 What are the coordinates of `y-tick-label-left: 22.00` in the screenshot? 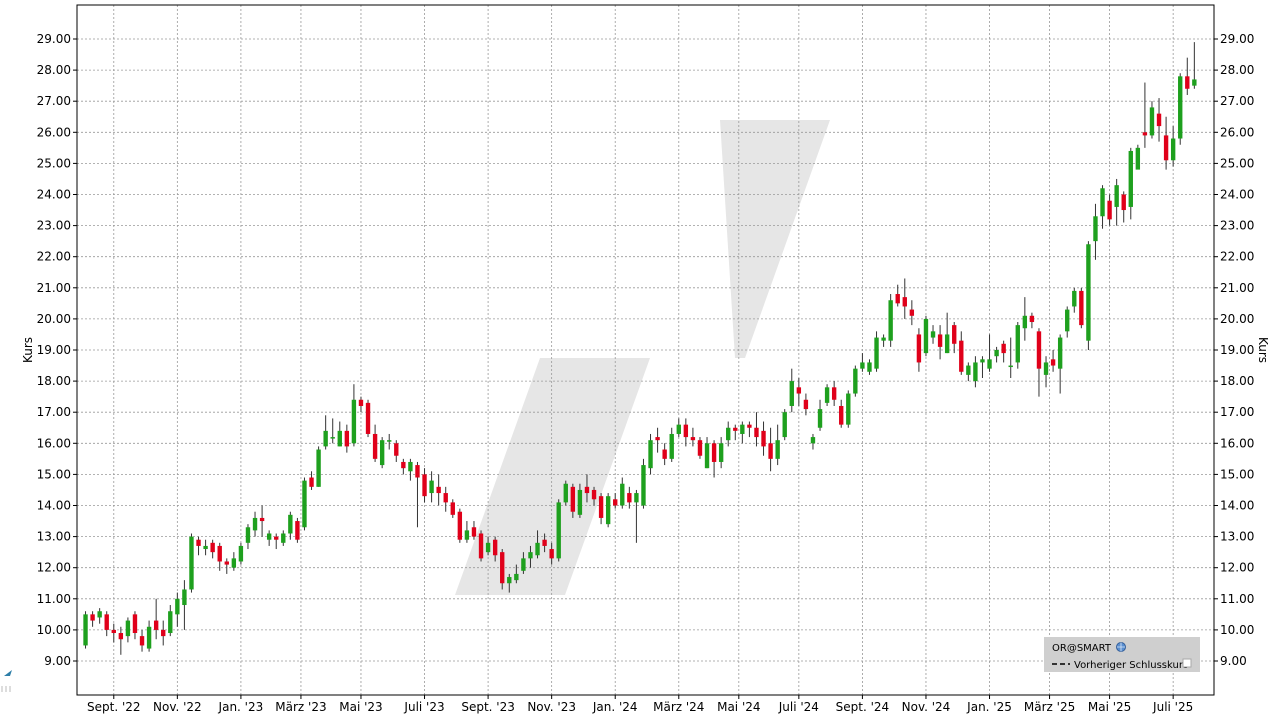 It's located at (54, 257).